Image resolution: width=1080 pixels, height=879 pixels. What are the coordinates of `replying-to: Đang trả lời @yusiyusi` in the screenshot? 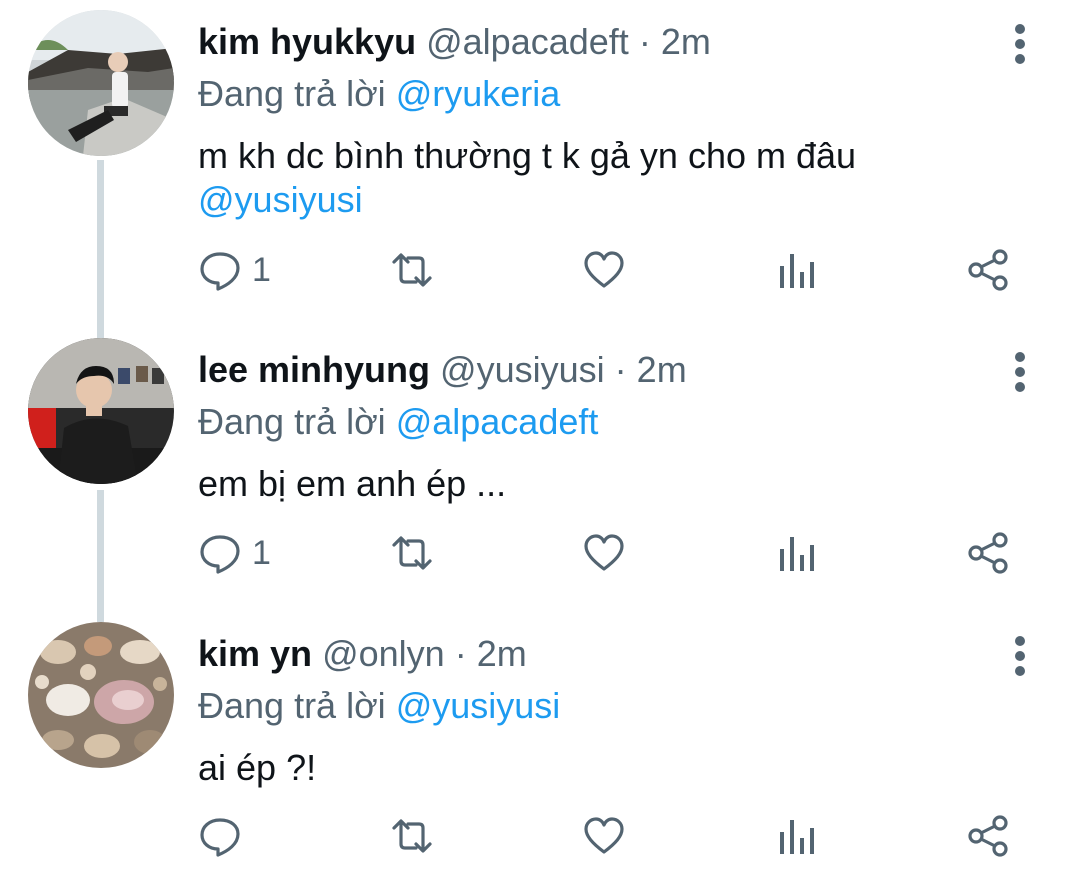 It's located at (379, 706).